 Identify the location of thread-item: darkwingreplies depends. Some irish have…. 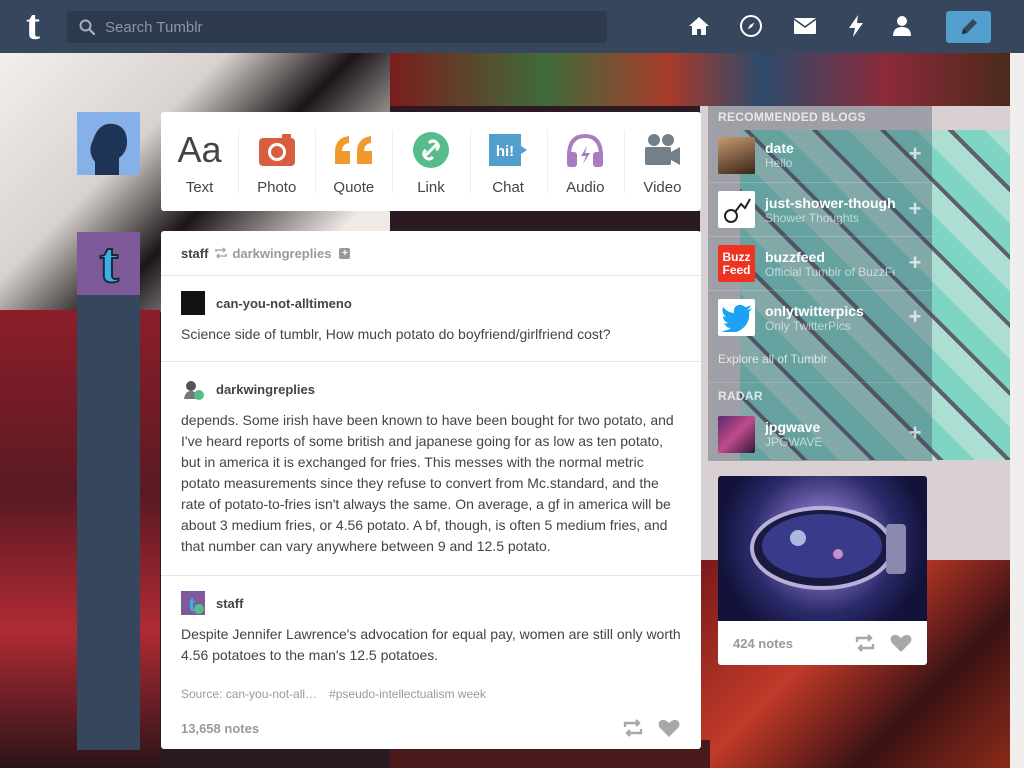
(431, 469).